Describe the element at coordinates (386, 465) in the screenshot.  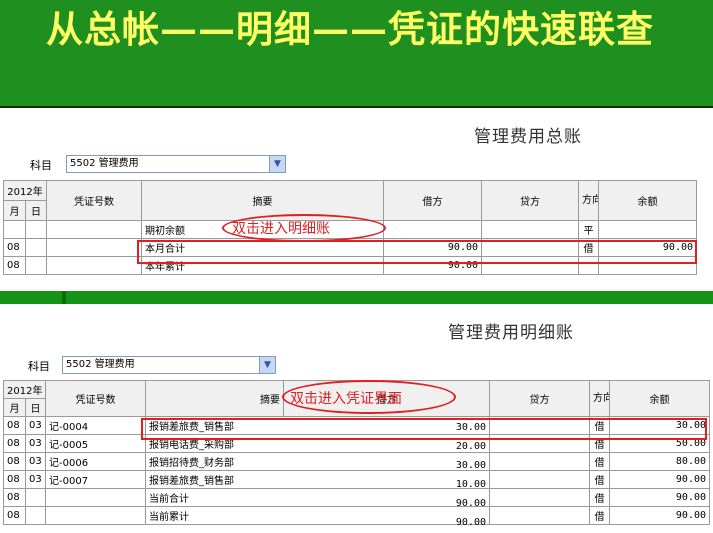
I see `cell-debit: 30.00` at that location.